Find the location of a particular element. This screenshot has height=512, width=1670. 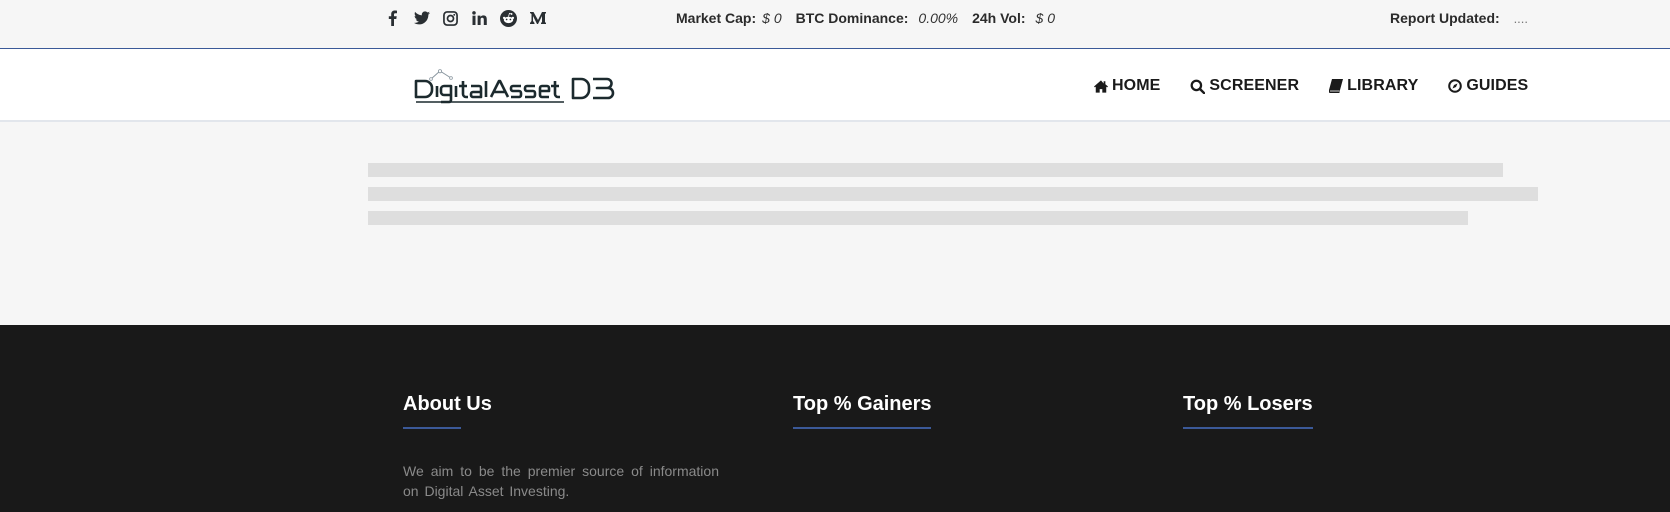

facebook-icon is located at coordinates (392, 18).